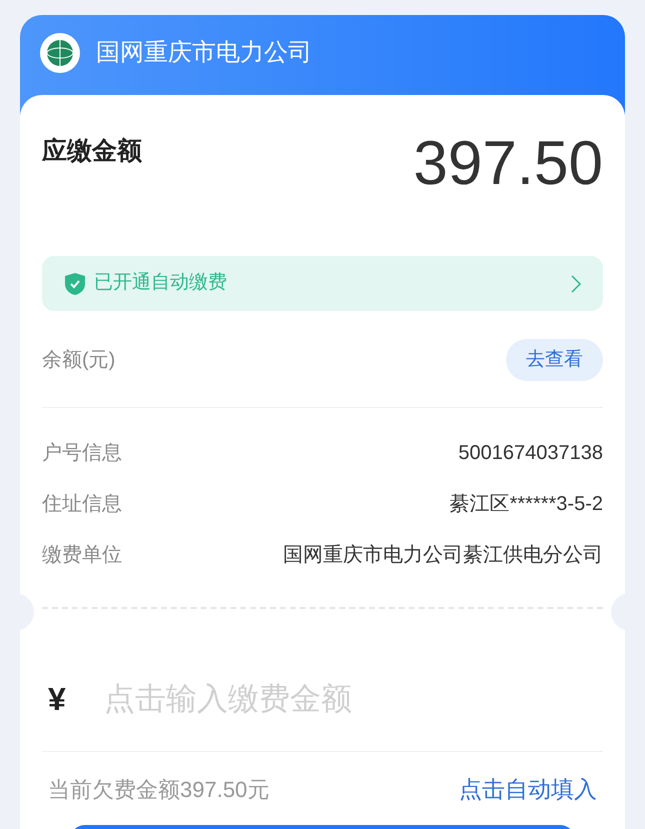 The height and width of the screenshot is (829, 645). What do you see at coordinates (92, 151) in the screenshot?
I see `amount-due-label: 应缴金额` at bounding box center [92, 151].